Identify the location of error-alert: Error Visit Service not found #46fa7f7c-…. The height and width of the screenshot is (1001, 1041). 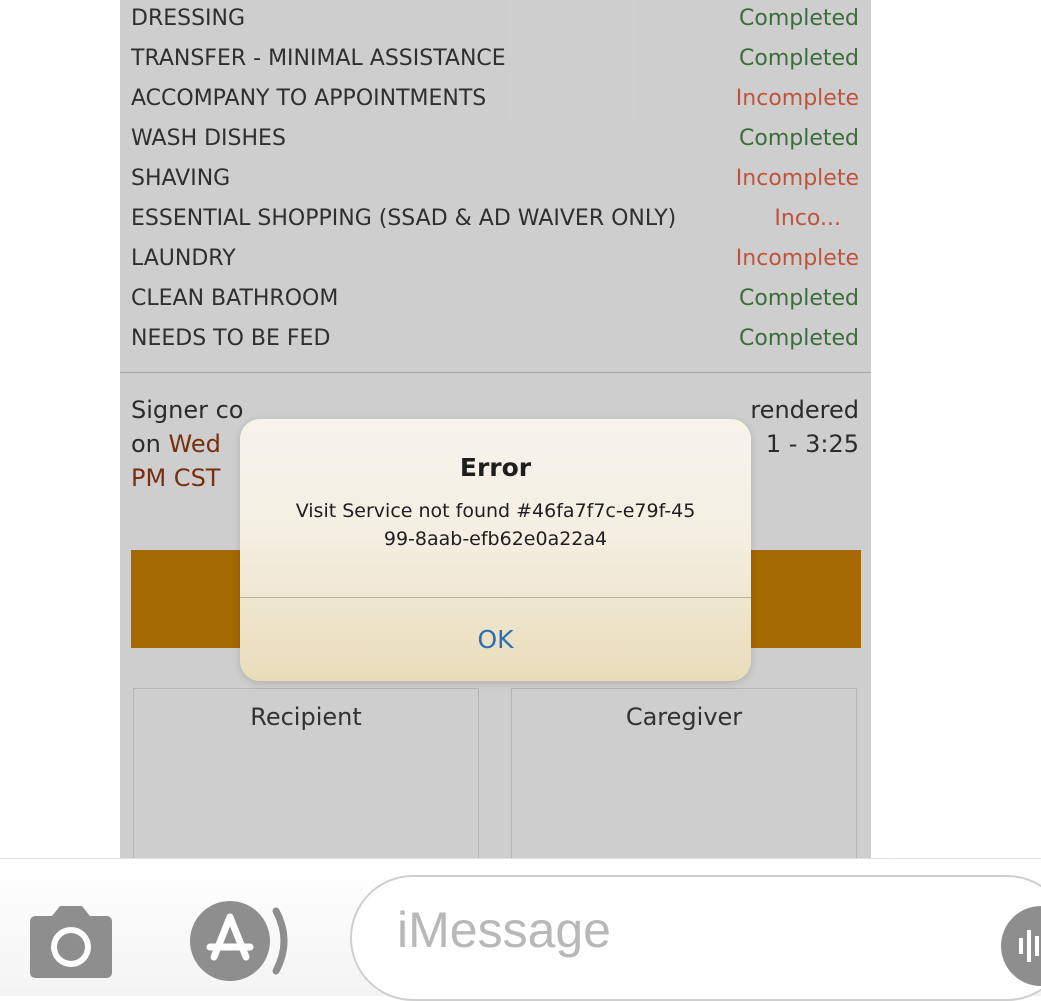
(495, 550).